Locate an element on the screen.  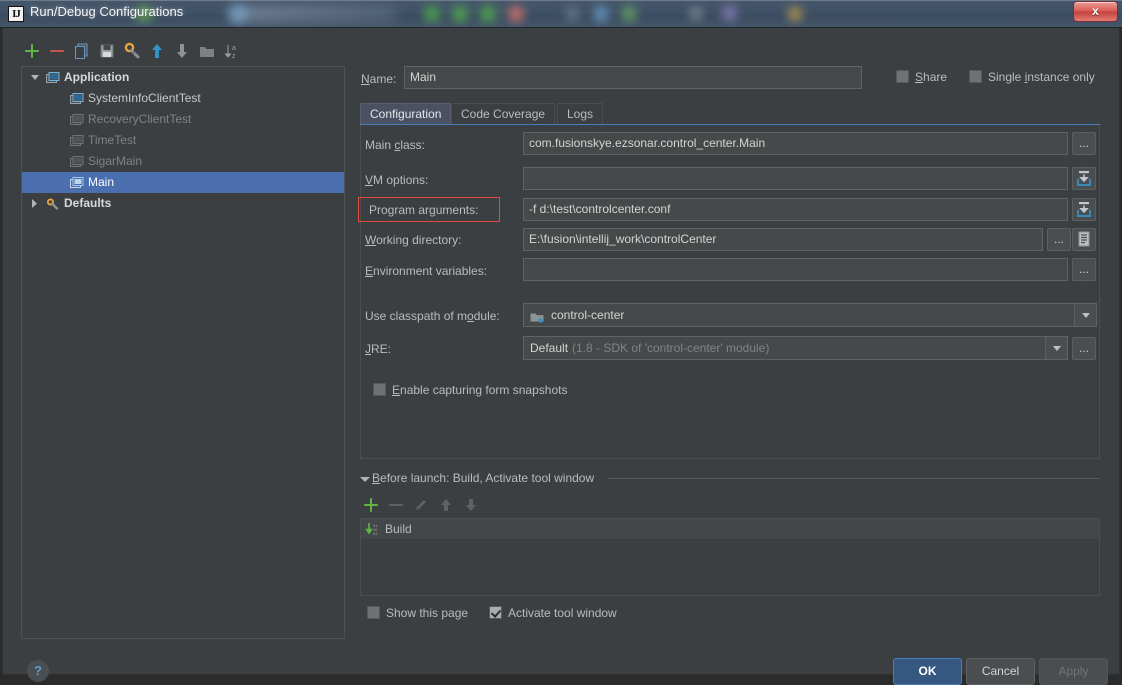
vm-options-input is located at coordinates (795, 178).